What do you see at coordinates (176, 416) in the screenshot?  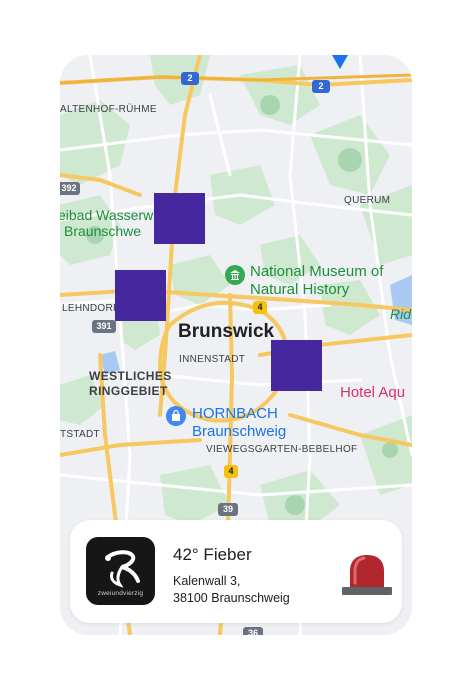 I see `shopping-bag-icon` at bounding box center [176, 416].